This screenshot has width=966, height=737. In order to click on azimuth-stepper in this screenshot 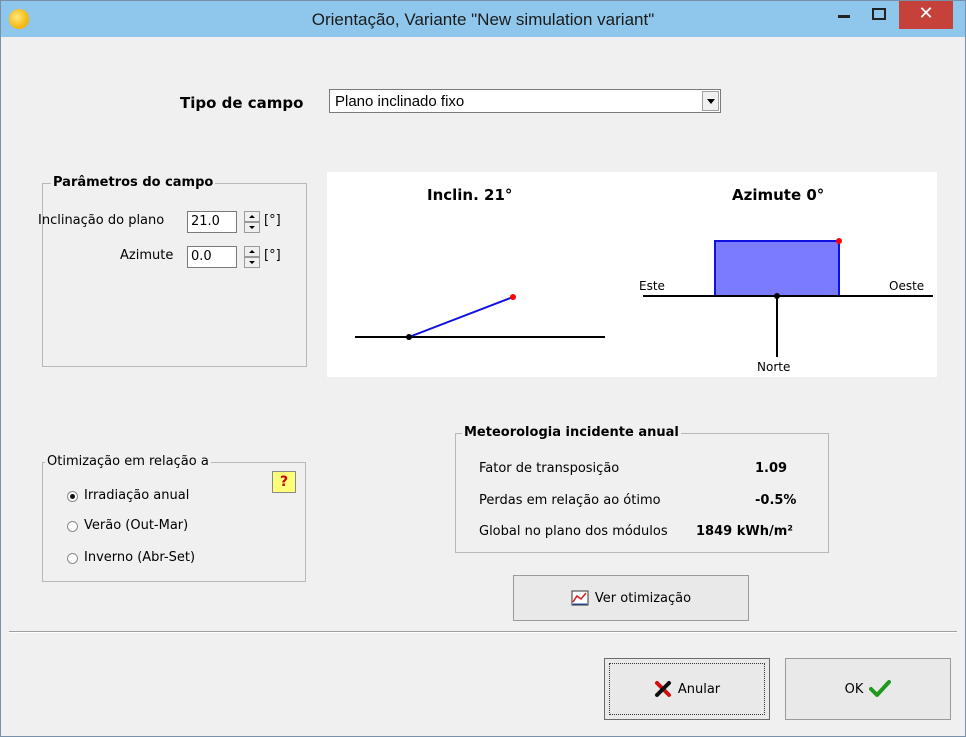, I will do `click(252, 257)`.